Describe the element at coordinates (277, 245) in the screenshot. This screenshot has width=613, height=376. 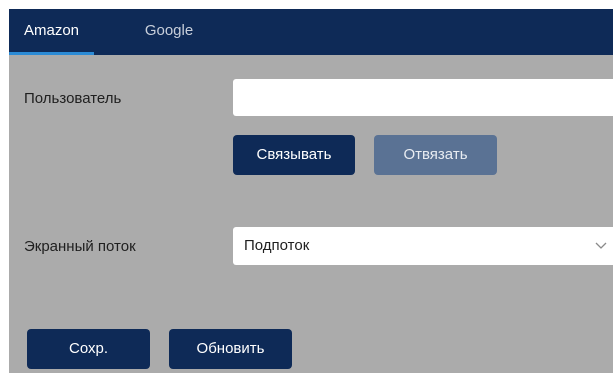
I see `screen-stream-value: Подпоток` at that location.